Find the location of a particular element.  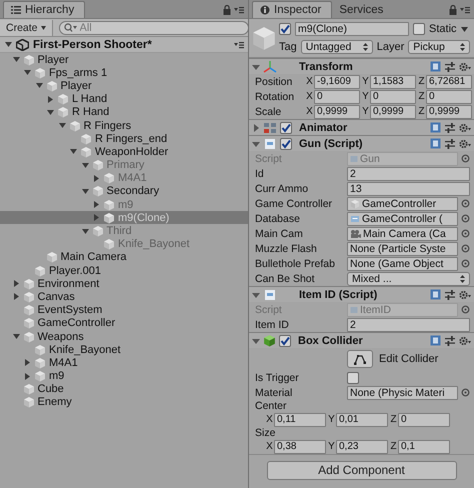

tree-item: R Hand is located at coordinates (124, 112).